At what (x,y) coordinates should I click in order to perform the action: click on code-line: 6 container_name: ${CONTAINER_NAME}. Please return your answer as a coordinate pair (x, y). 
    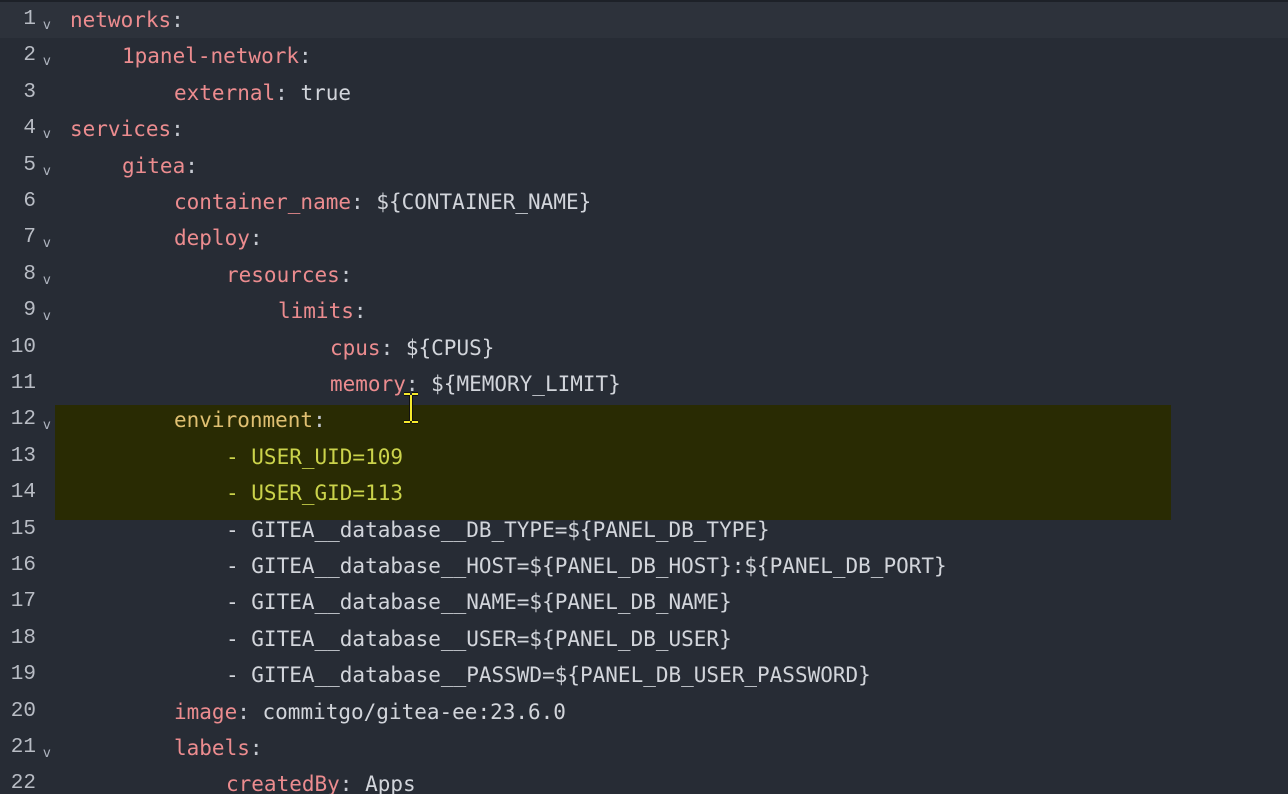
    Looking at the image, I should click on (644, 202).